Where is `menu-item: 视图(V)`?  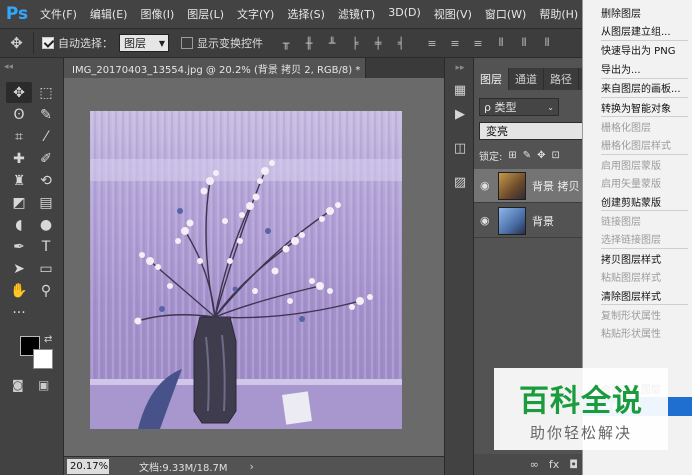
menu-item: 视图(V) is located at coordinates (453, 14).